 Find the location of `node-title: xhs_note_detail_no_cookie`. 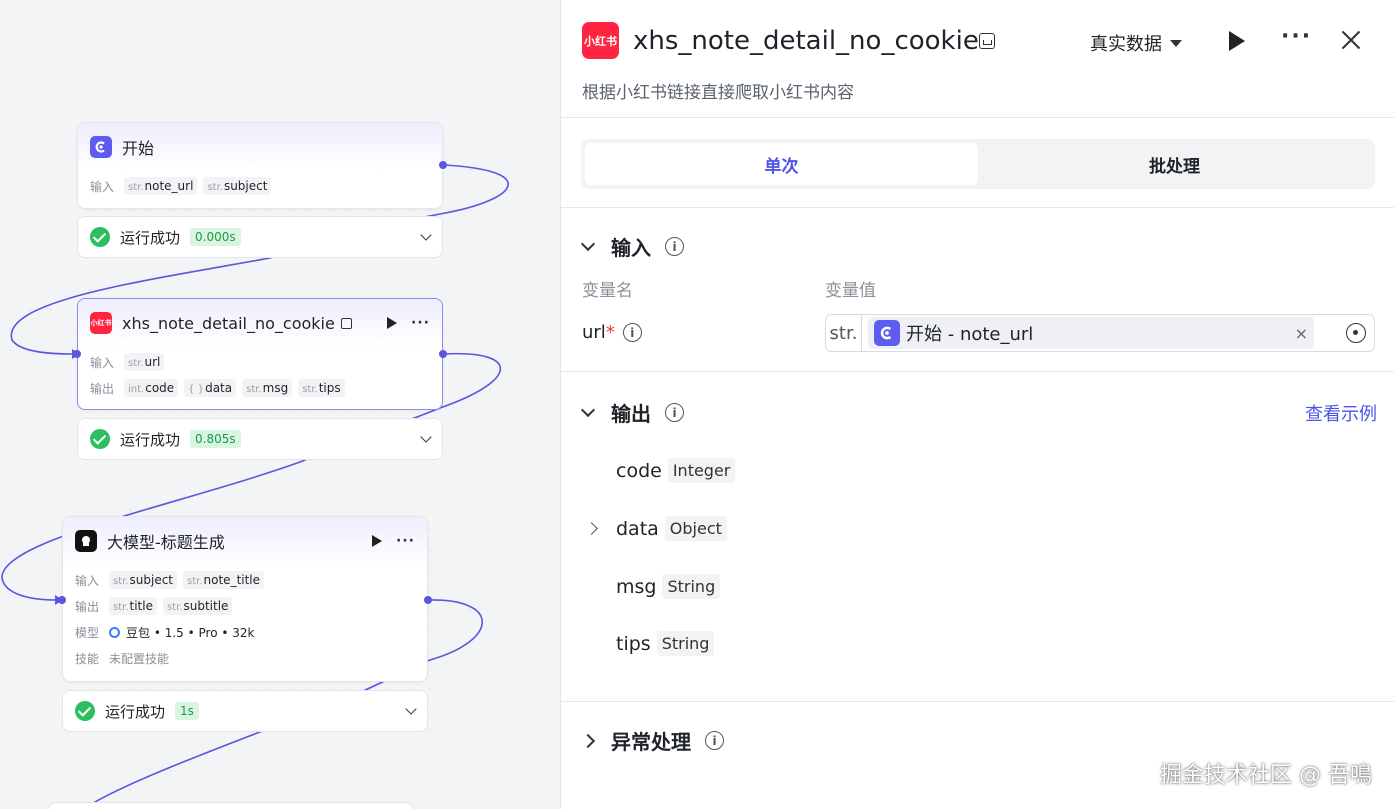

node-title: xhs_note_detail_no_cookie is located at coordinates (228, 323).